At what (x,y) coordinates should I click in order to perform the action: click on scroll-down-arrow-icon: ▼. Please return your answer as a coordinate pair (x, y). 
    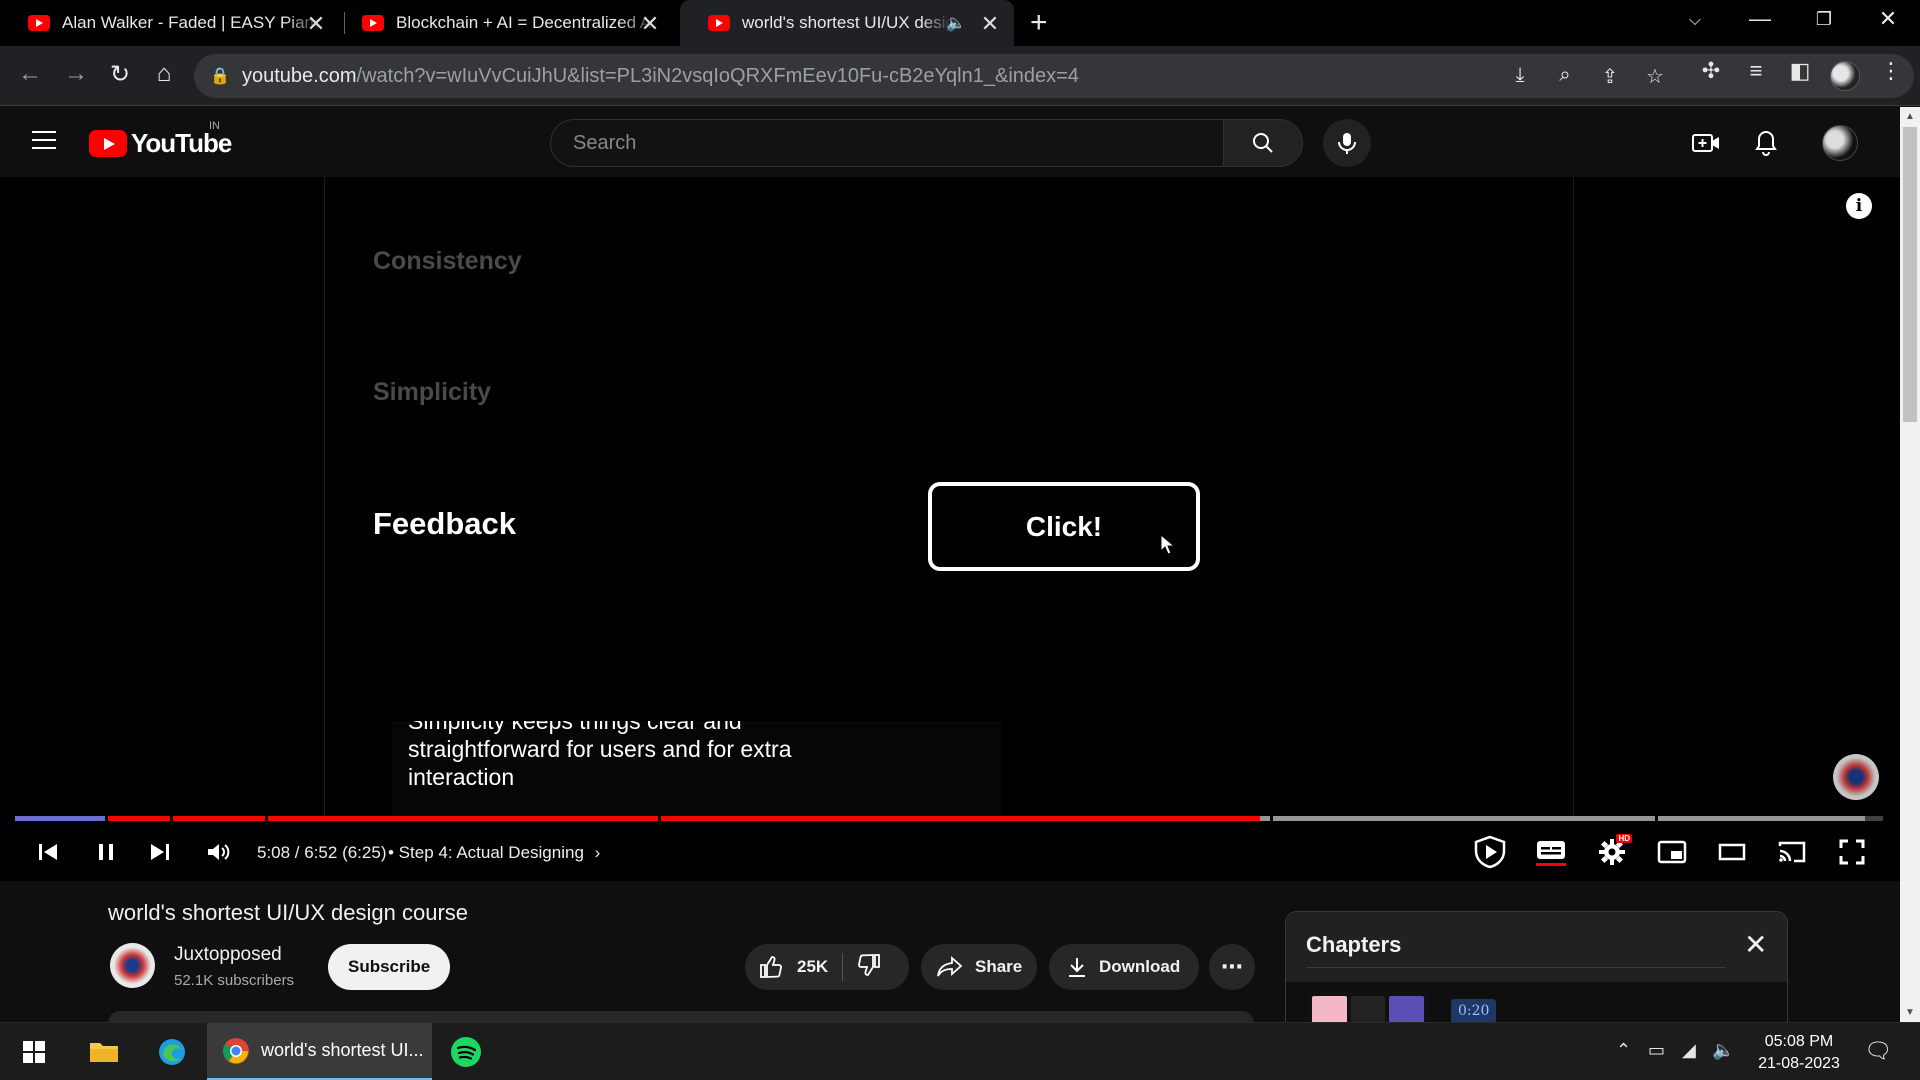
    Looking at the image, I should click on (1910, 1012).